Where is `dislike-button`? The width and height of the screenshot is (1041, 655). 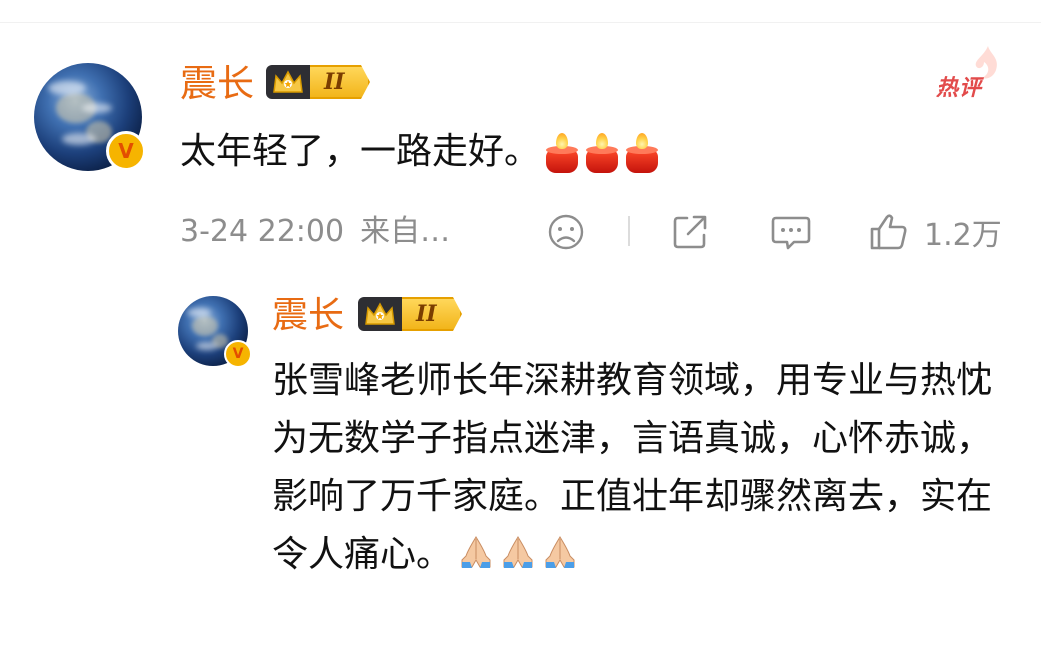
dislike-button is located at coordinates (566, 232).